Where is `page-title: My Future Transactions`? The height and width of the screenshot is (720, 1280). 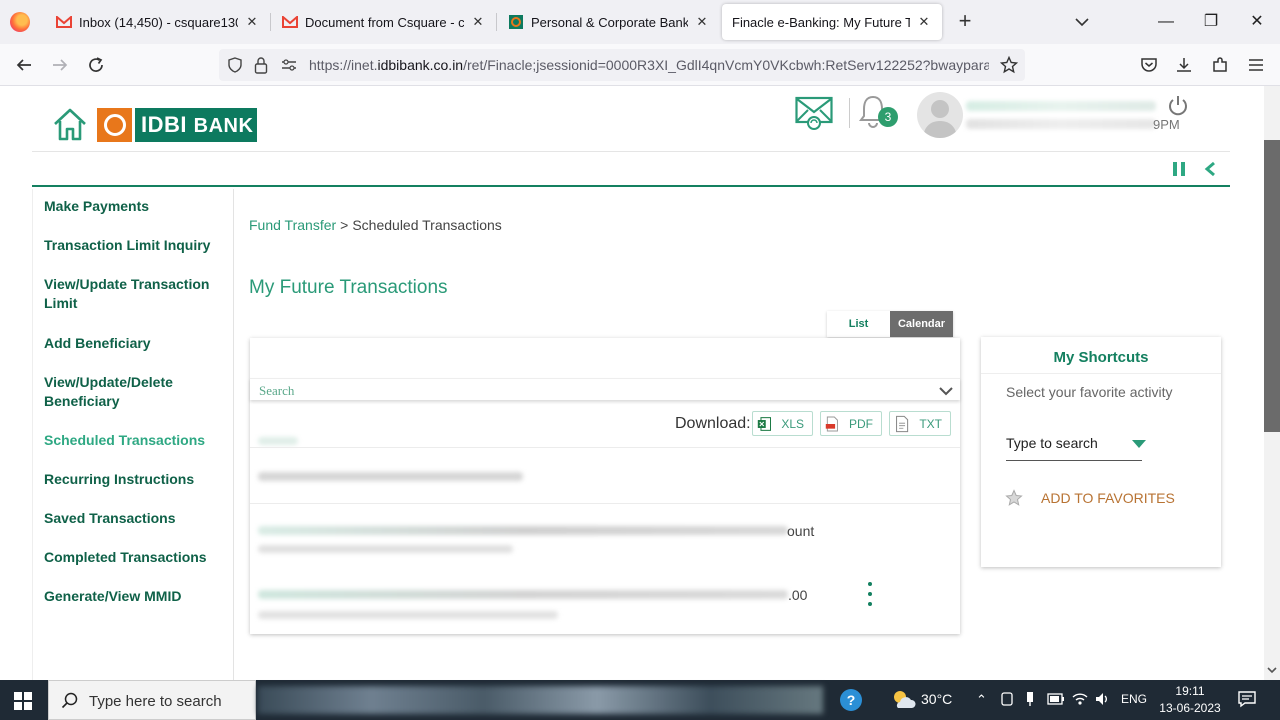
page-title: My Future Transactions is located at coordinates (348, 287).